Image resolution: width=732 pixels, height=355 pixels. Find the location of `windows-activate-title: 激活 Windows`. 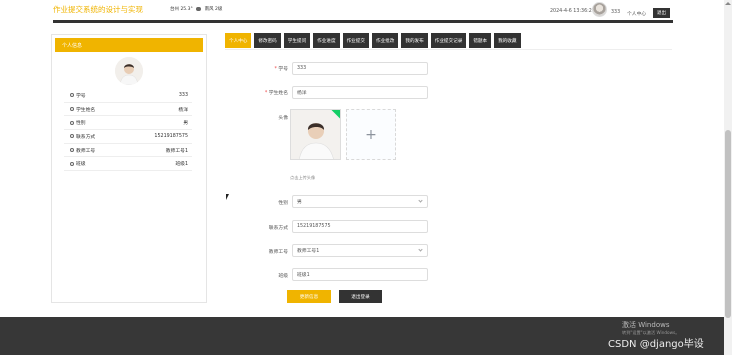

windows-activate-title: 激活 Windows is located at coordinates (646, 325).